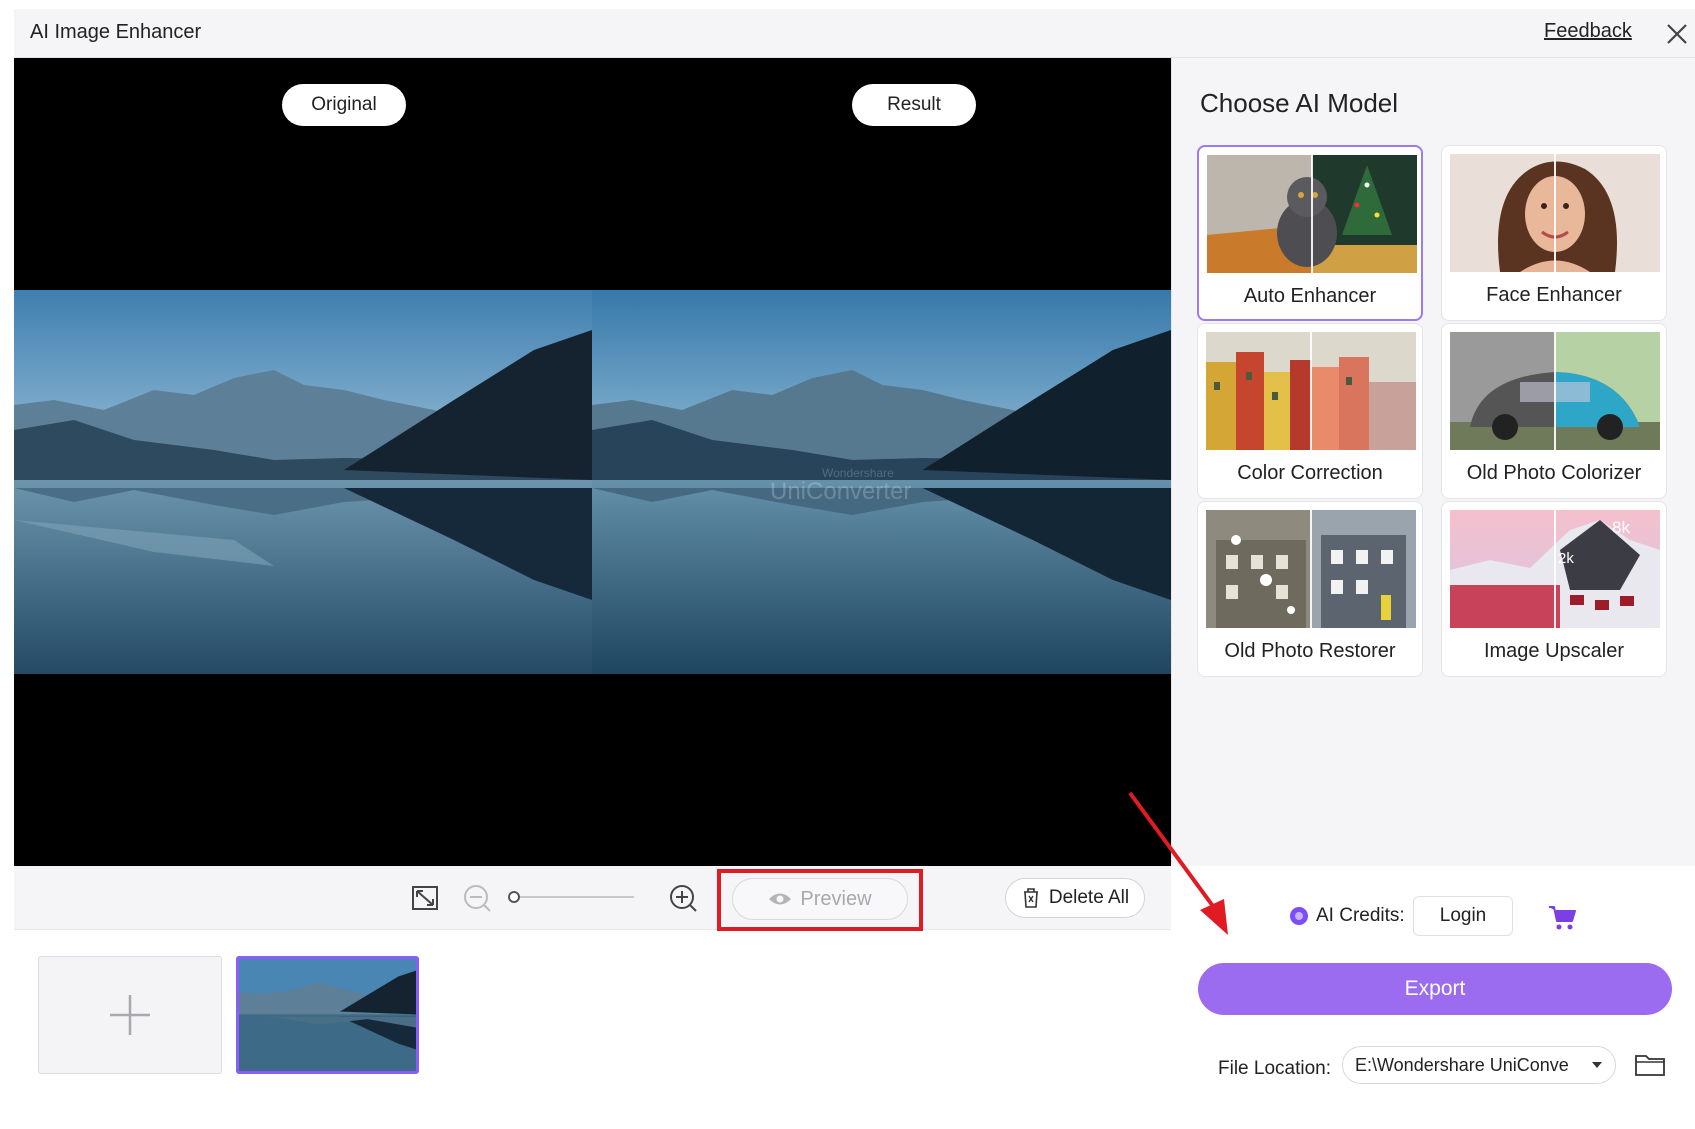  Describe the element at coordinates (344, 105) in the screenshot. I see `original-label: Original` at that location.